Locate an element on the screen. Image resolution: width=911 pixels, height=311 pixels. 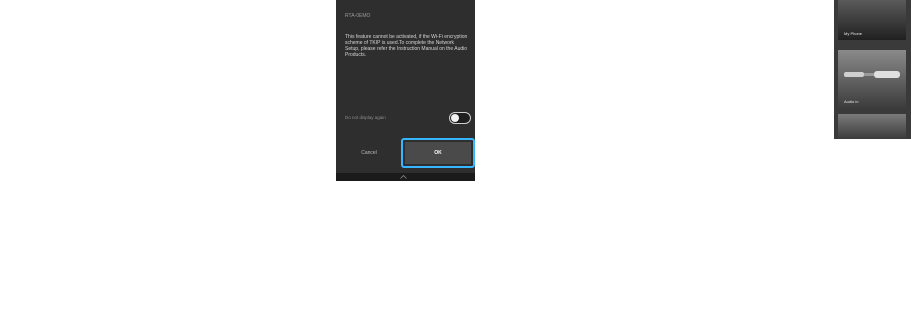
audio-cable-icon is located at coordinates (872, 74).